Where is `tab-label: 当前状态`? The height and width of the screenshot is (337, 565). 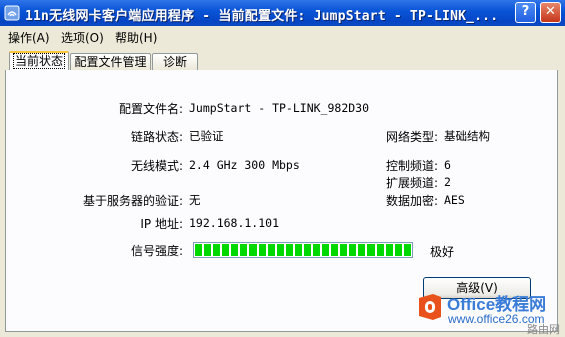
tab-label: 当前状态 is located at coordinates (39, 61).